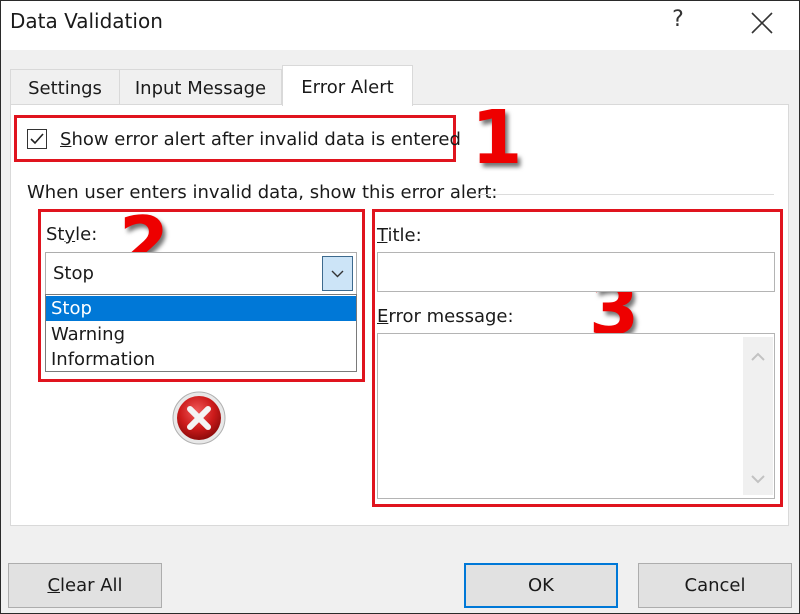 The image size is (800, 614). What do you see at coordinates (715, 585) in the screenshot?
I see `cancel-button: Cancel` at bounding box center [715, 585].